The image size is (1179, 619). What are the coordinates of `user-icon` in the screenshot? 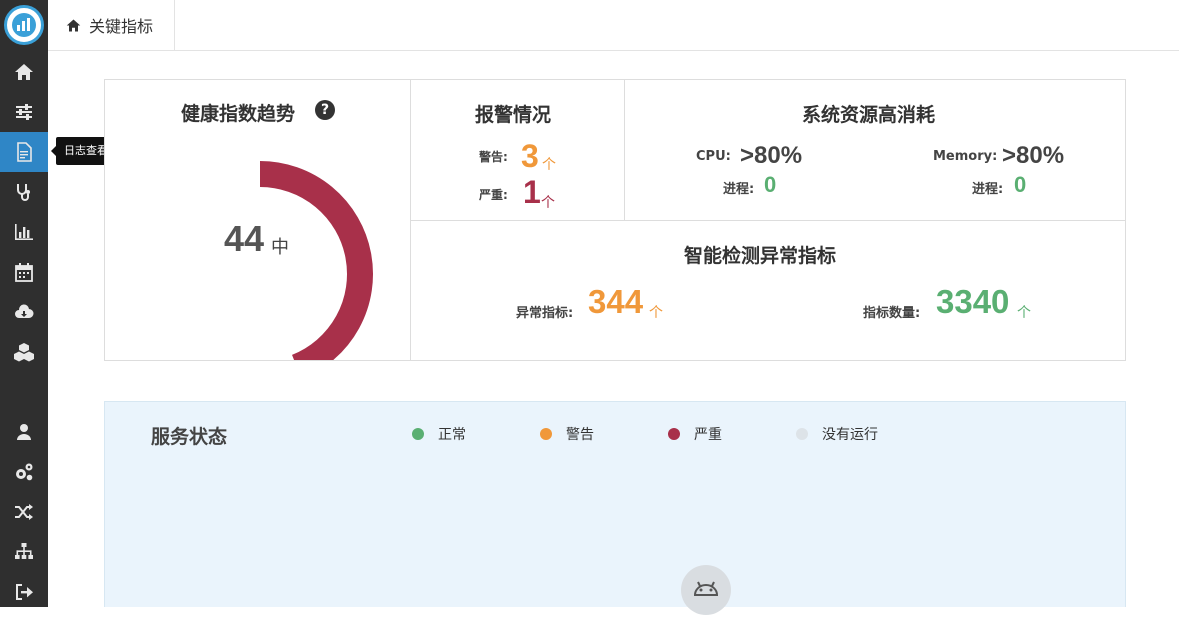 It's located at (24, 432).